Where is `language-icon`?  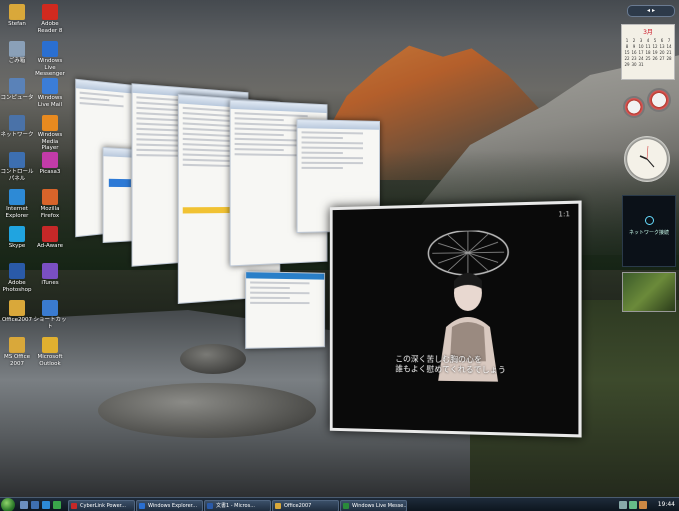 language-icon is located at coordinates (643, 505).